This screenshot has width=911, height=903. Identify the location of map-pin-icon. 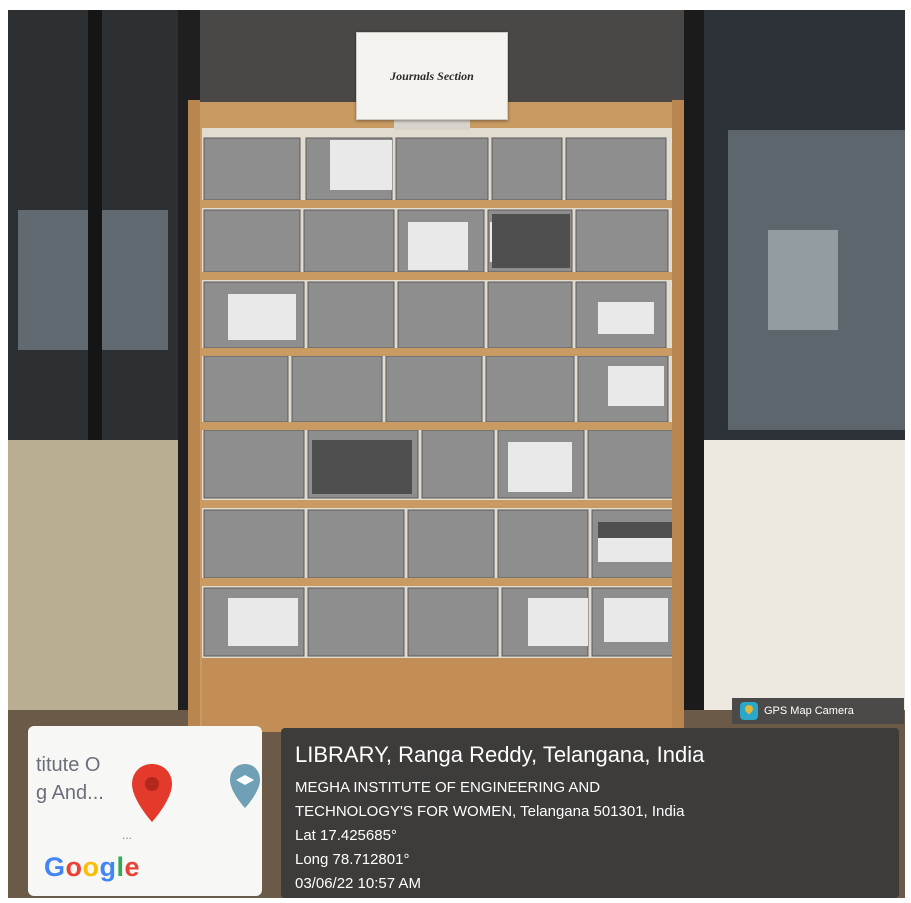
(152, 793).